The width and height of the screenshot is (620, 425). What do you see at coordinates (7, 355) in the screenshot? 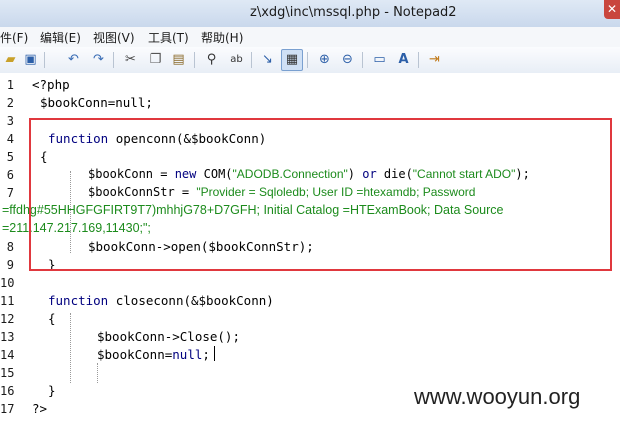
I see `line-number: 14` at bounding box center [7, 355].